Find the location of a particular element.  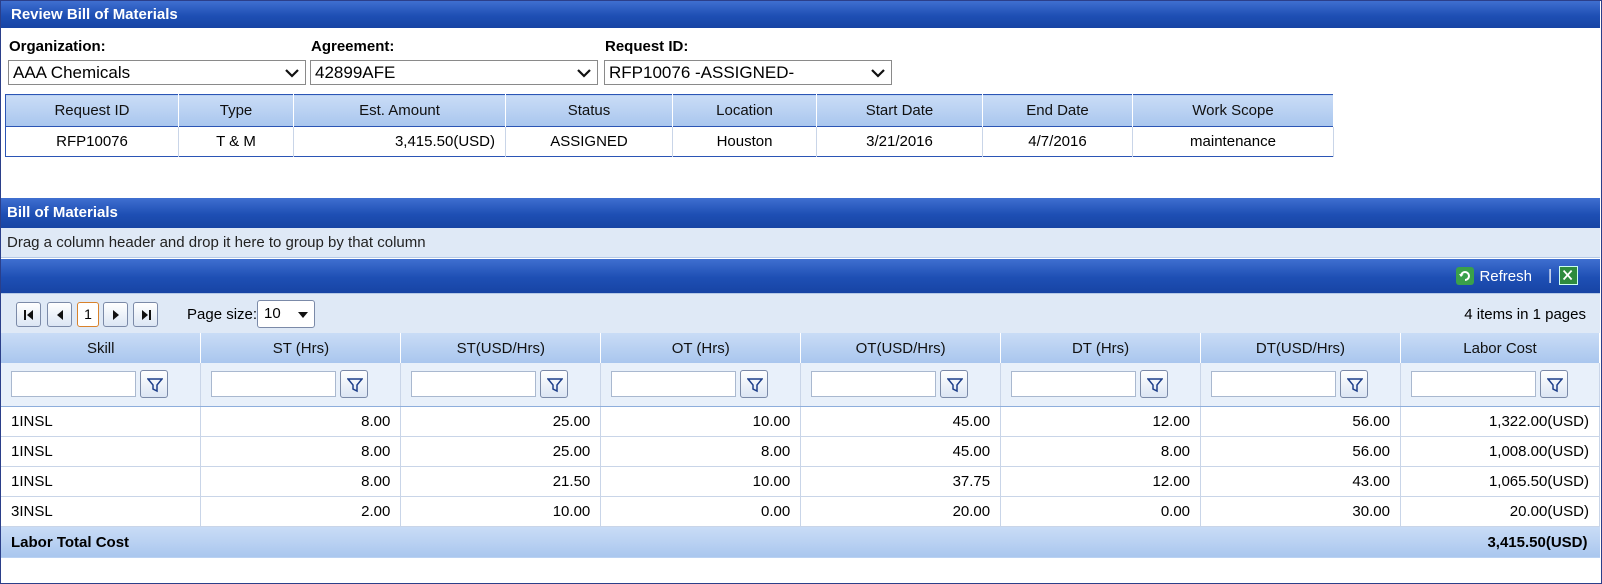

col-est-amount: Est. Amount is located at coordinates (399, 110).